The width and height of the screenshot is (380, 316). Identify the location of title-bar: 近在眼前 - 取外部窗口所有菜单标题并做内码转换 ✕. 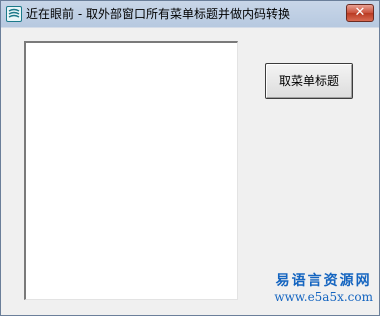
(190, 14).